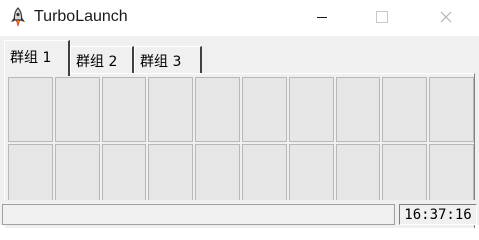 The image size is (479, 240). I want to click on tab-label: 群组 3, so click(161, 61).